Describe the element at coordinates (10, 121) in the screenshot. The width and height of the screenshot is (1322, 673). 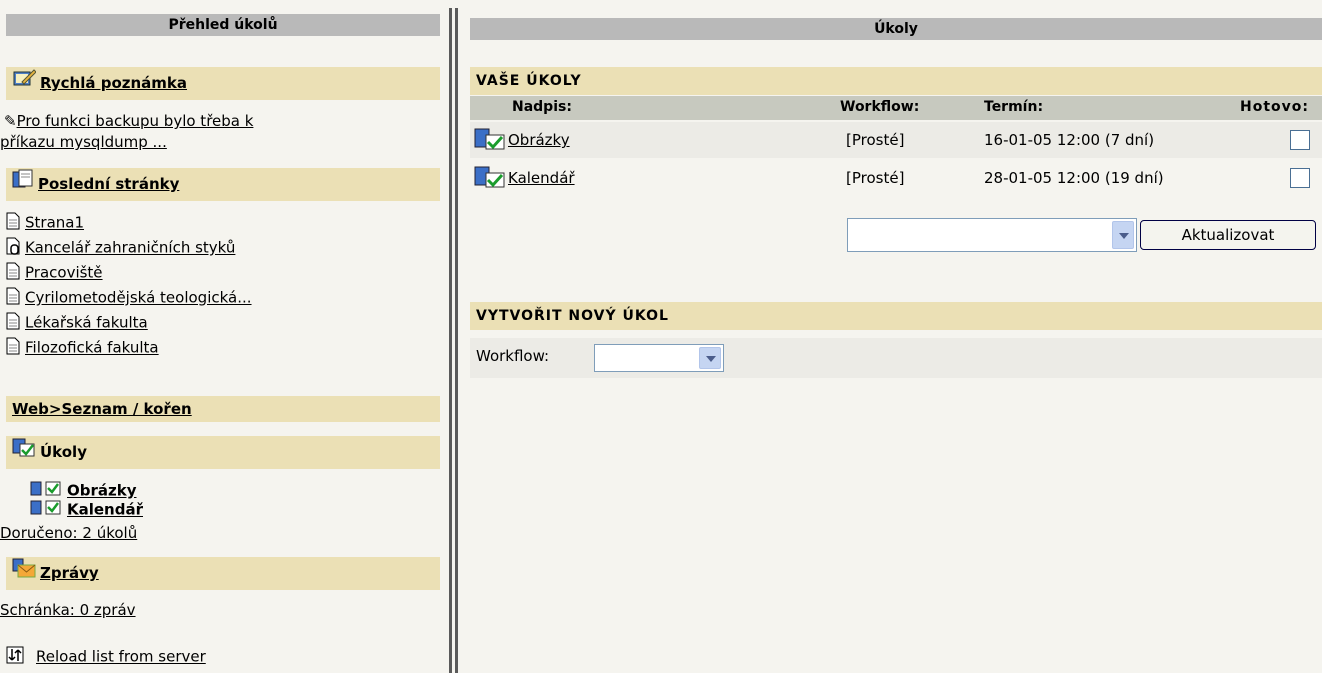
I see `pencil-icon: ✎` at that location.